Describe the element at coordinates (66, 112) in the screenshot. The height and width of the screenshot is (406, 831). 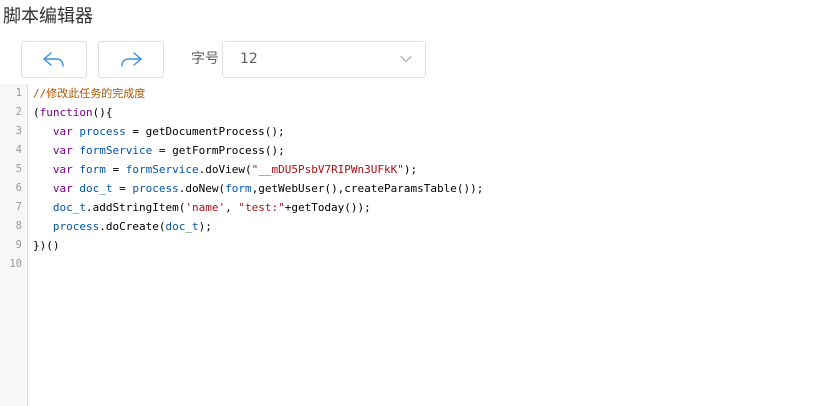
I see `code-token: function` at that location.